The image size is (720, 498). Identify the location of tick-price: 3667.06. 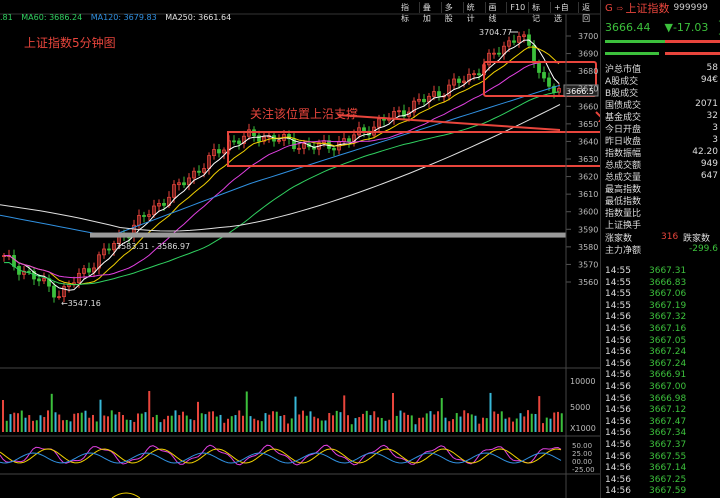
(668, 294).